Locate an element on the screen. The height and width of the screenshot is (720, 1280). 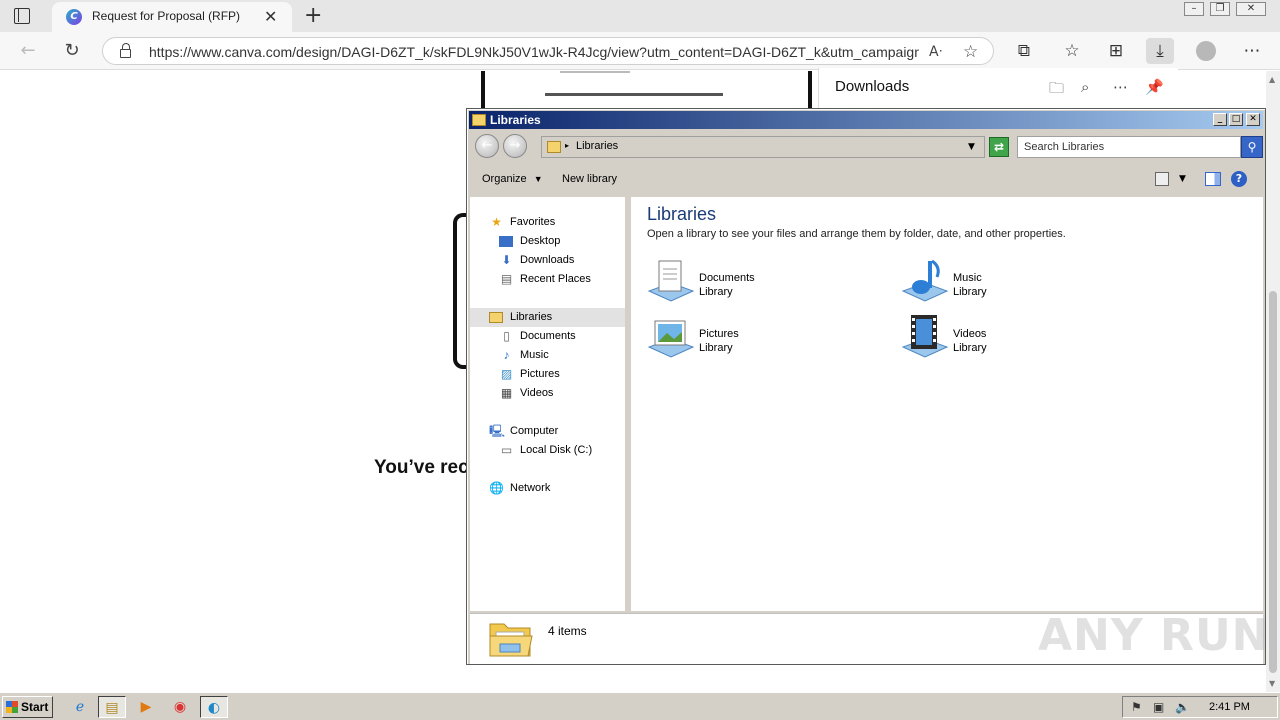
add-favorite-icon: ☆ is located at coordinates (970, 52).